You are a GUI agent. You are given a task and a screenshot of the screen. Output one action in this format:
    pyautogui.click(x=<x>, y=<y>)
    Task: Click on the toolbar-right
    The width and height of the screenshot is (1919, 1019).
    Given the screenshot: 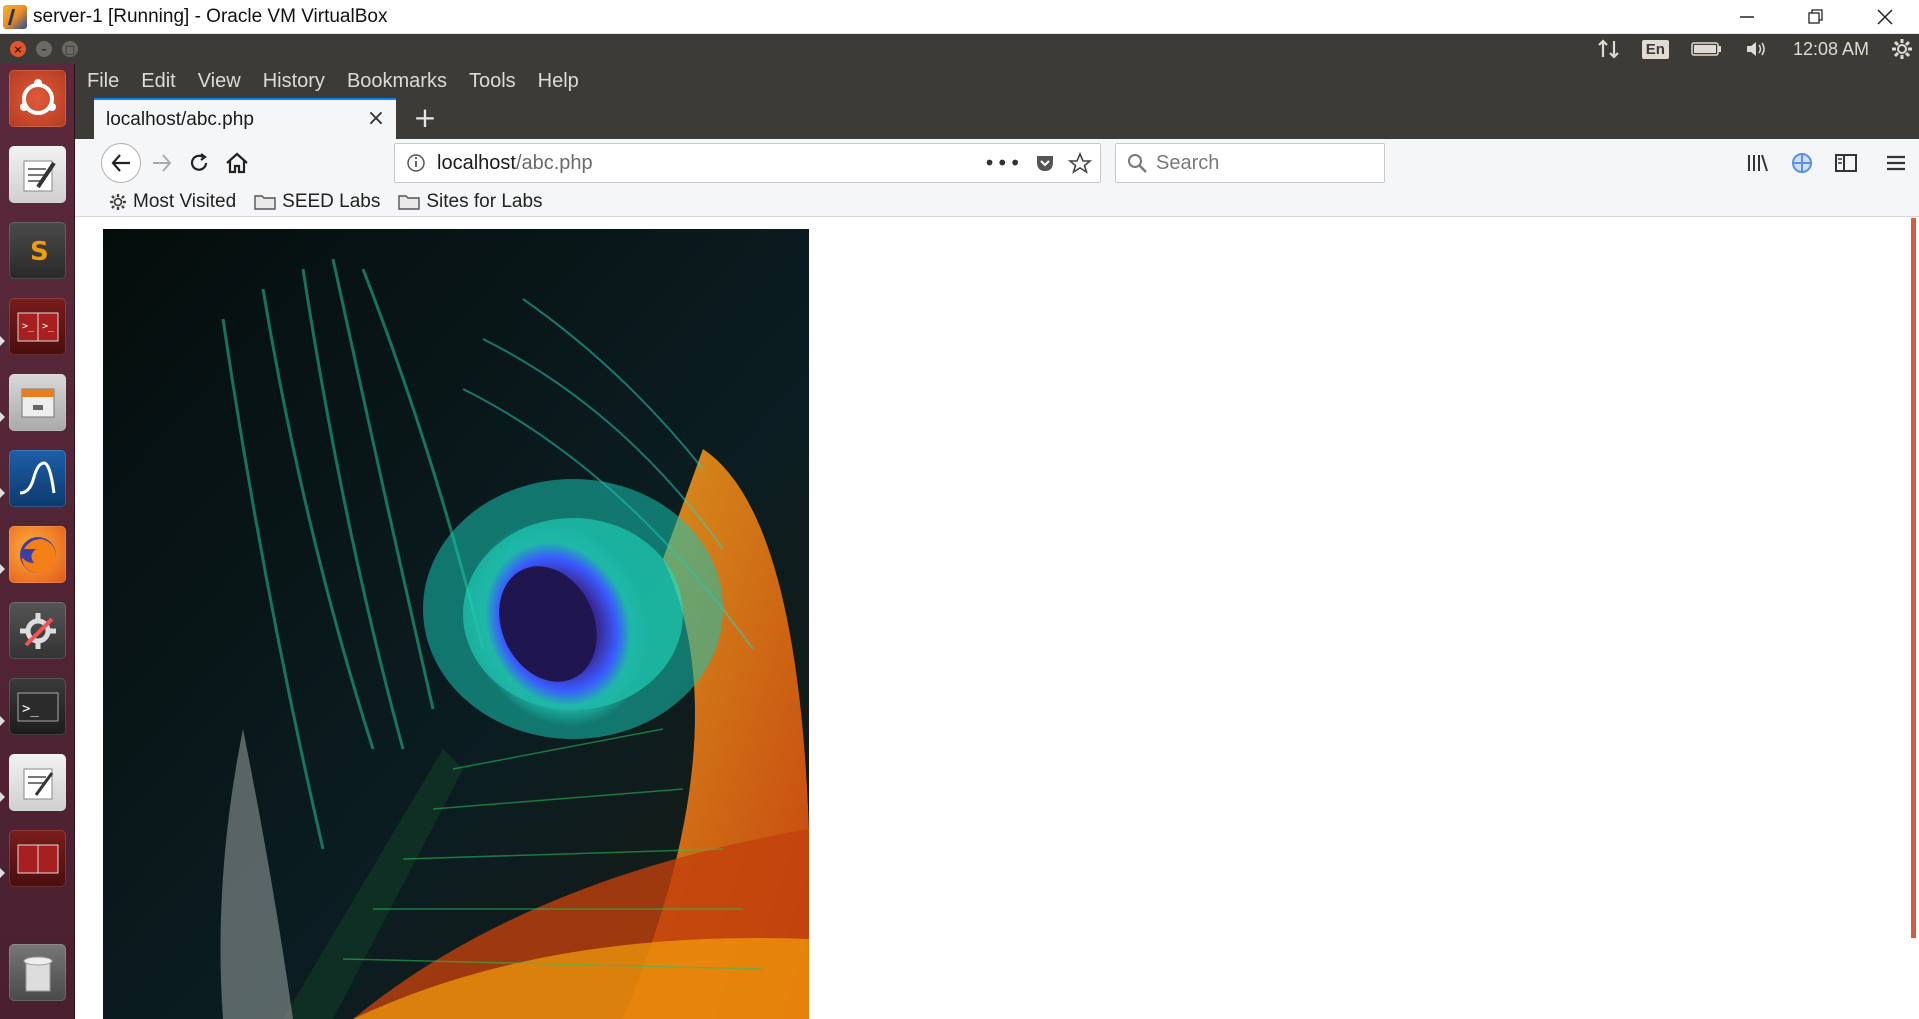 What is the action you would take?
    pyautogui.click(x=1830, y=163)
    